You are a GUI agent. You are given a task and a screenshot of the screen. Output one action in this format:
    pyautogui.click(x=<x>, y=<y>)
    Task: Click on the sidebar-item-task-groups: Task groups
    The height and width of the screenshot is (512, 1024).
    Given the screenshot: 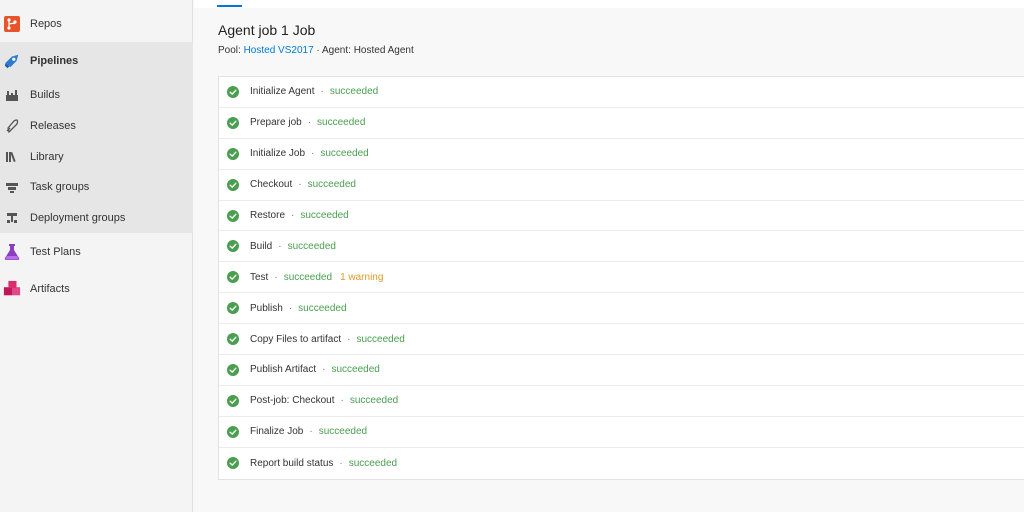 What is the action you would take?
    pyautogui.click(x=96, y=187)
    